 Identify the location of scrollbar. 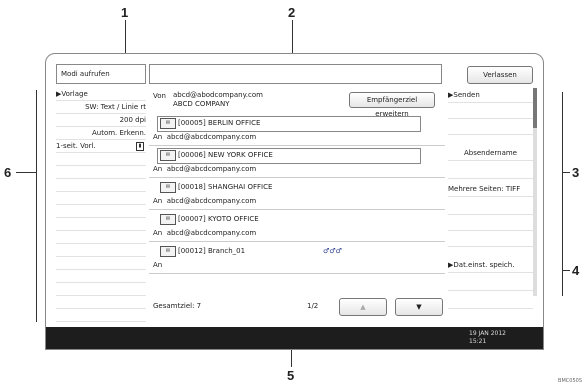
(535, 192).